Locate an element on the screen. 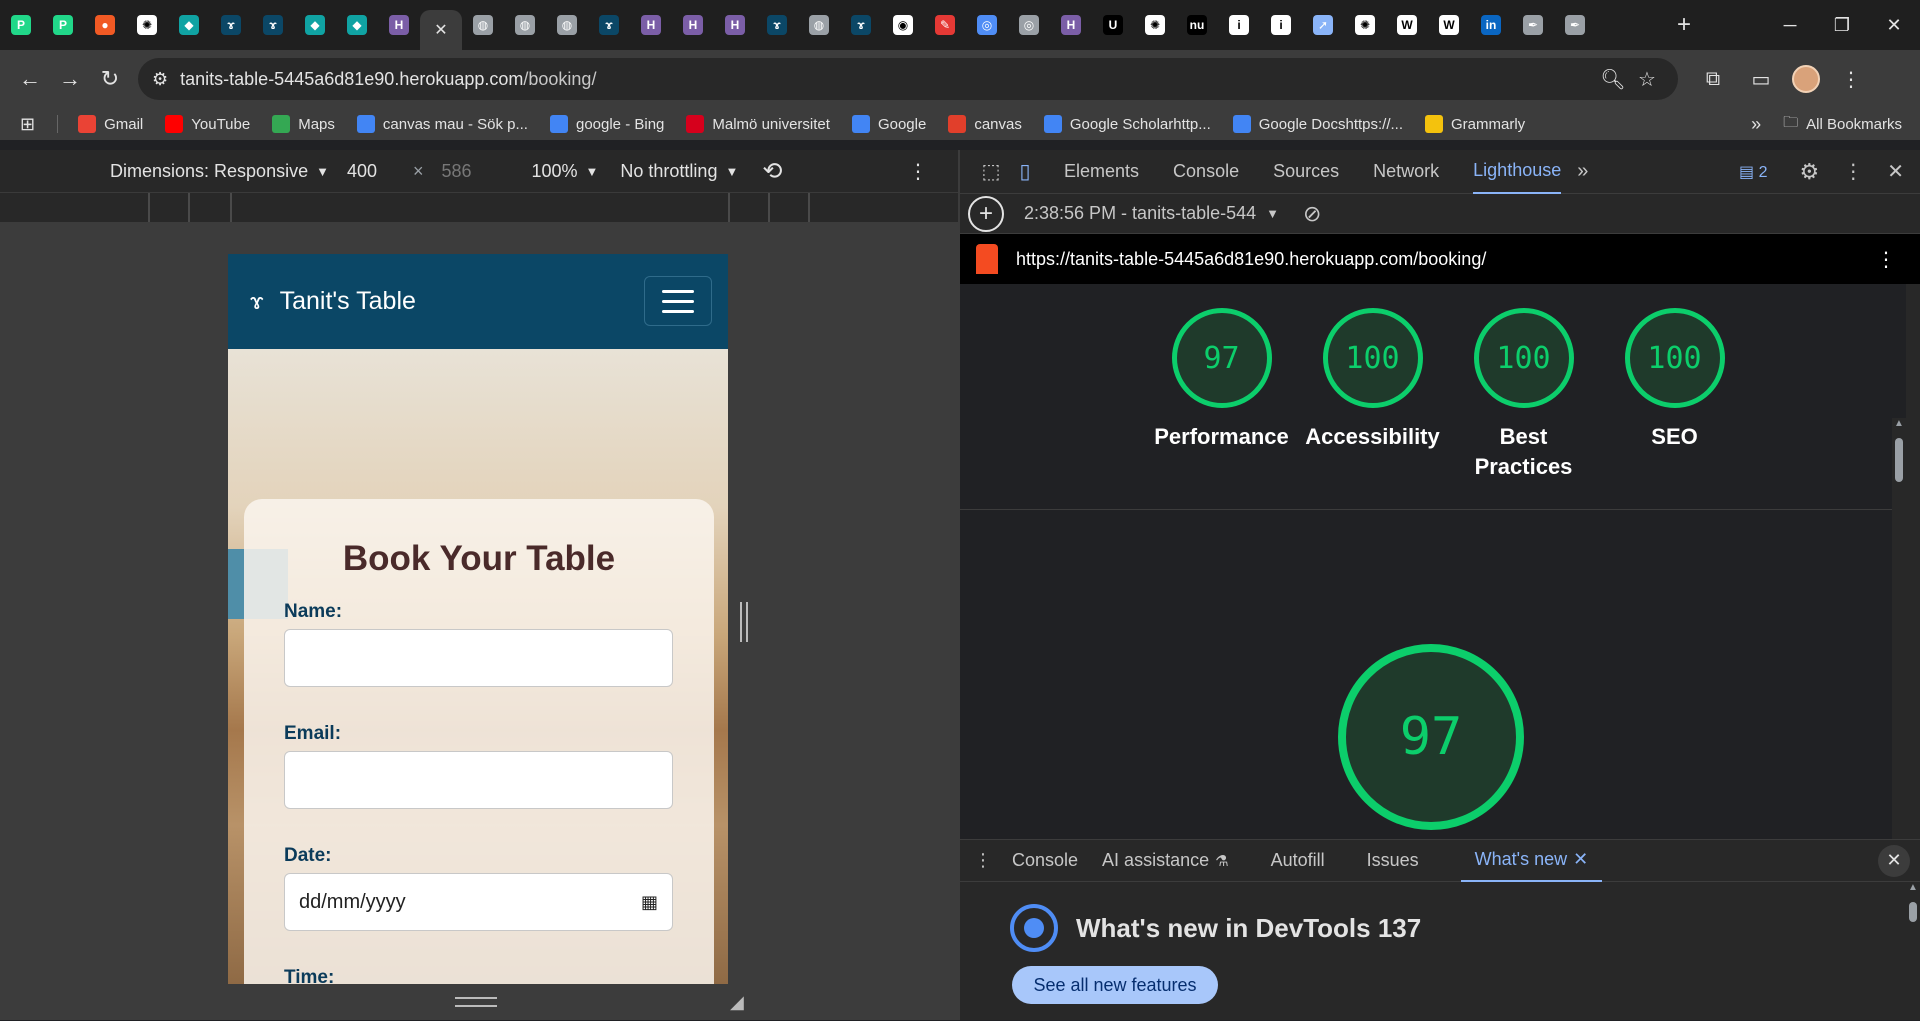  minimize-button: ─ is located at coordinates (1790, 25).